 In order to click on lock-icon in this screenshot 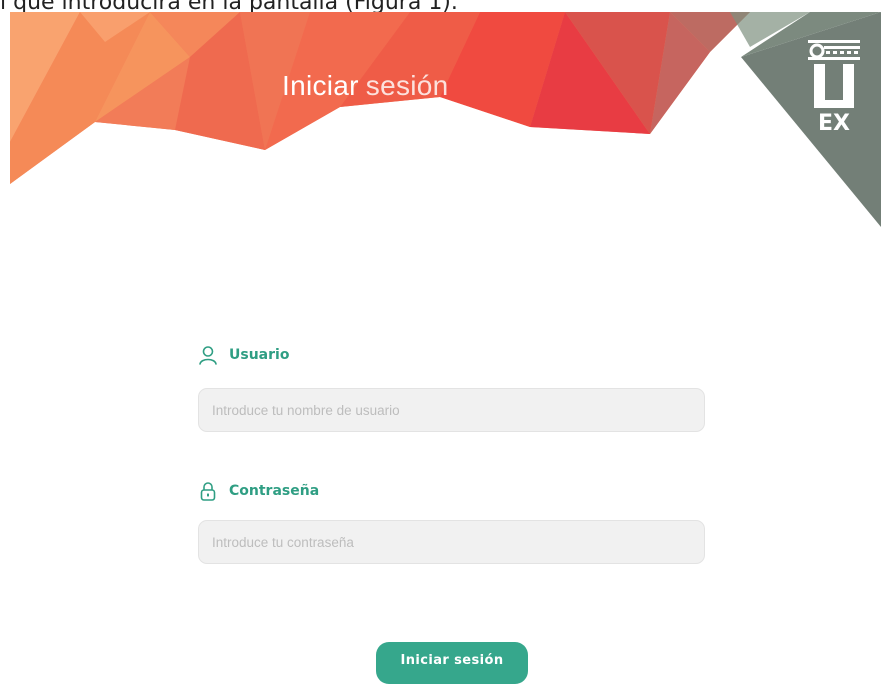, I will do `click(208, 491)`.